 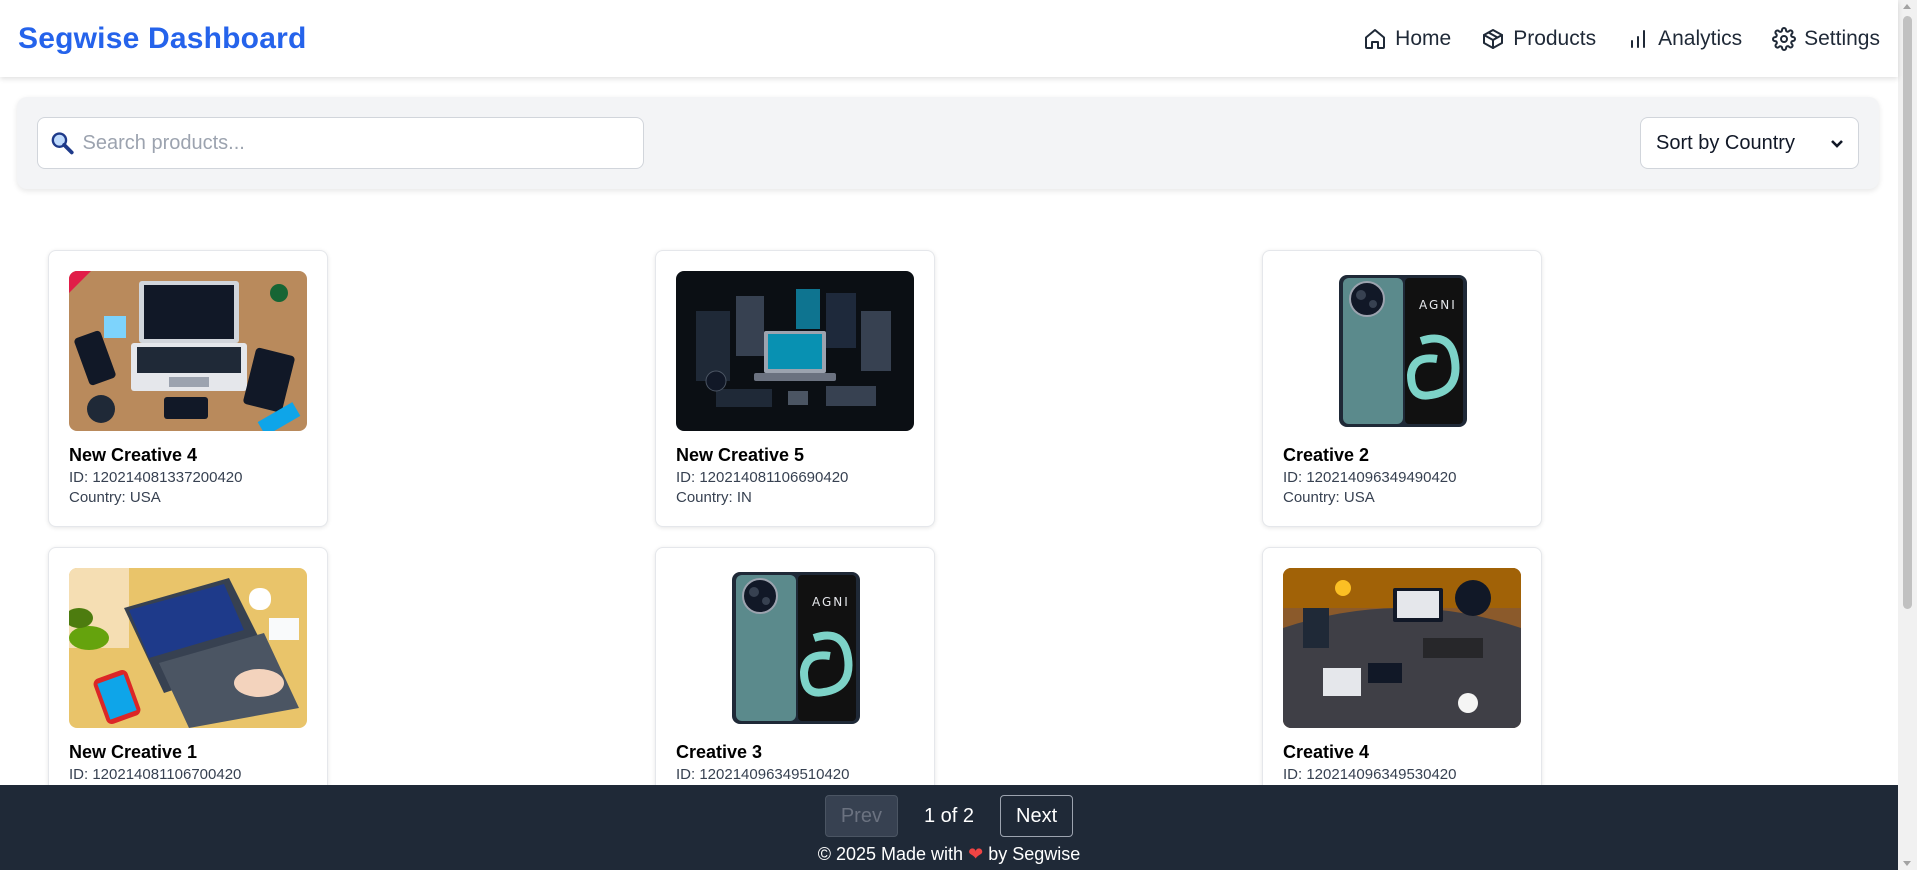 I want to click on sort-select: Sort by Country, so click(x=1749, y=143).